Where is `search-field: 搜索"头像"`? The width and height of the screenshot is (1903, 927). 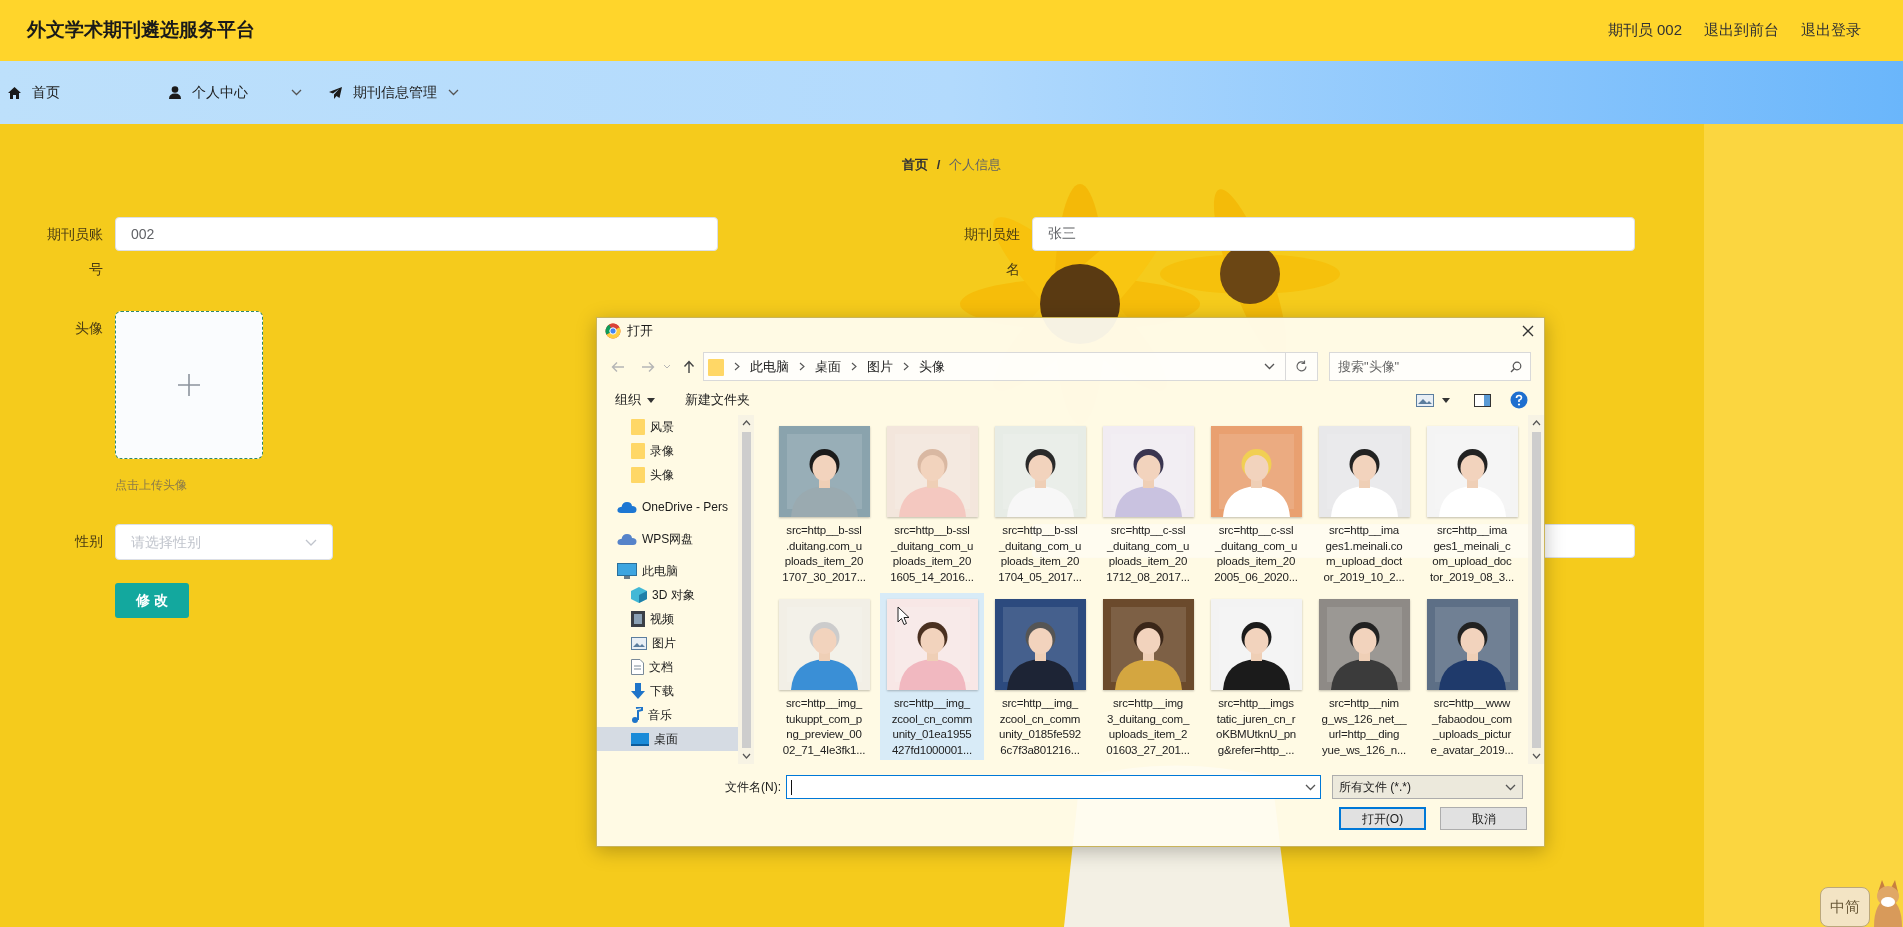 search-field: 搜索"头像" is located at coordinates (1430, 366).